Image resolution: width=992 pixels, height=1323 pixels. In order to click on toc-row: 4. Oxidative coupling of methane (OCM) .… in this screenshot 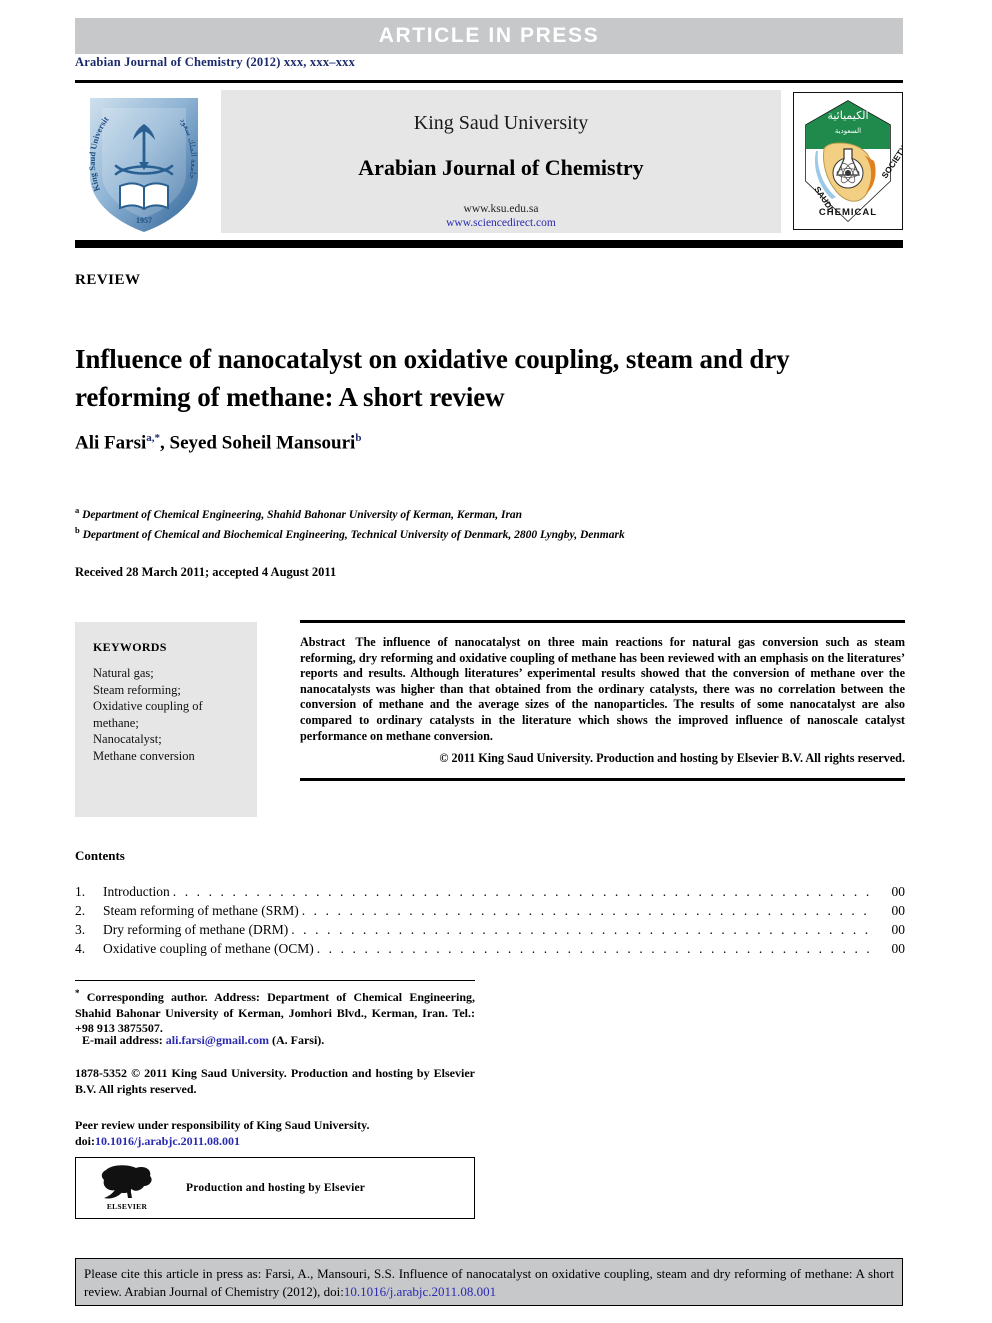, I will do `click(490, 948)`.